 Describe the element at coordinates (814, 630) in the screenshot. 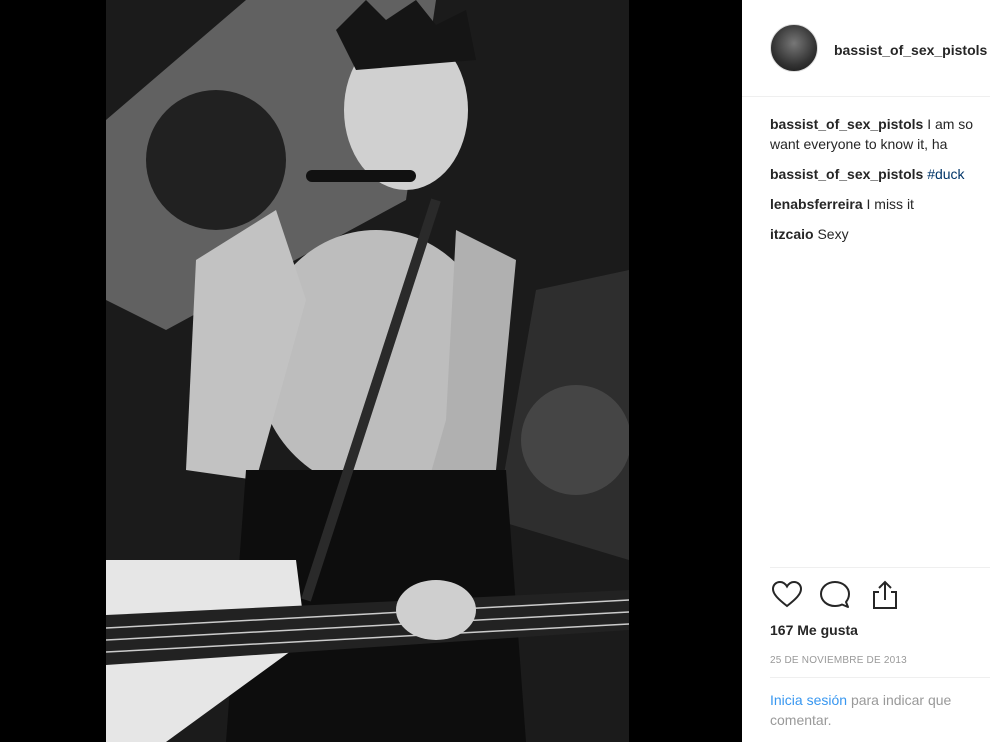

I see `likes-count: 167 Me gusta` at that location.